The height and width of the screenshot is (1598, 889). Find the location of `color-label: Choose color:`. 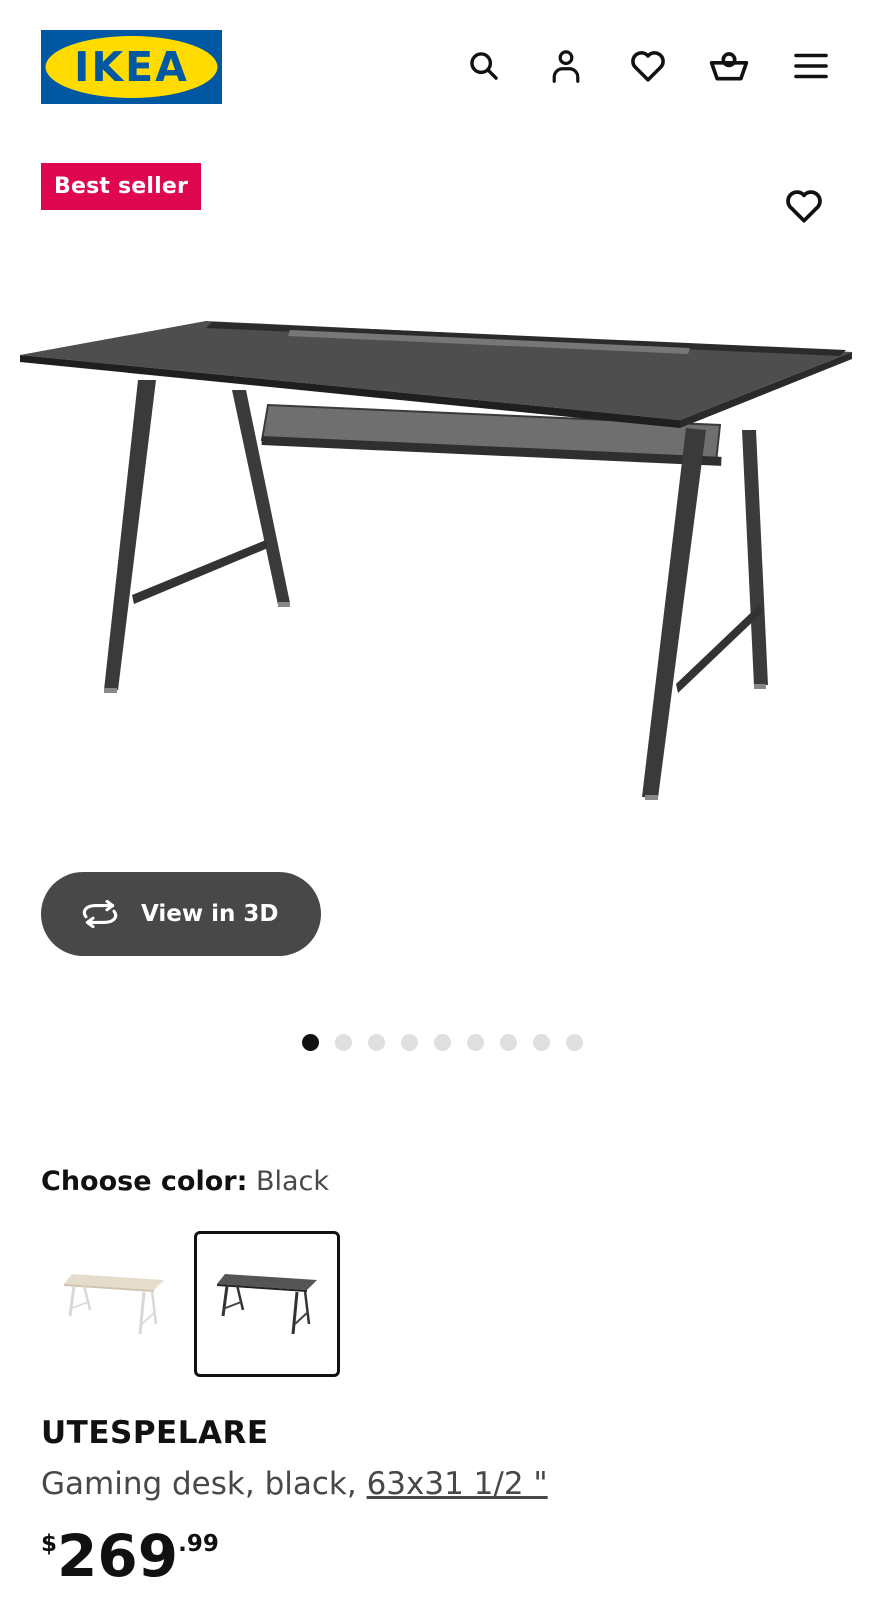

color-label: Choose color: is located at coordinates (144, 1181).